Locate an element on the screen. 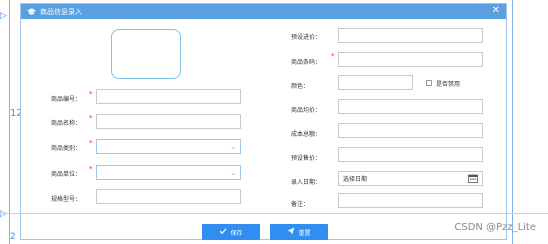 This screenshot has height=244, width=548. spec-model-label: 规格型号： is located at coordinates (66, 199).